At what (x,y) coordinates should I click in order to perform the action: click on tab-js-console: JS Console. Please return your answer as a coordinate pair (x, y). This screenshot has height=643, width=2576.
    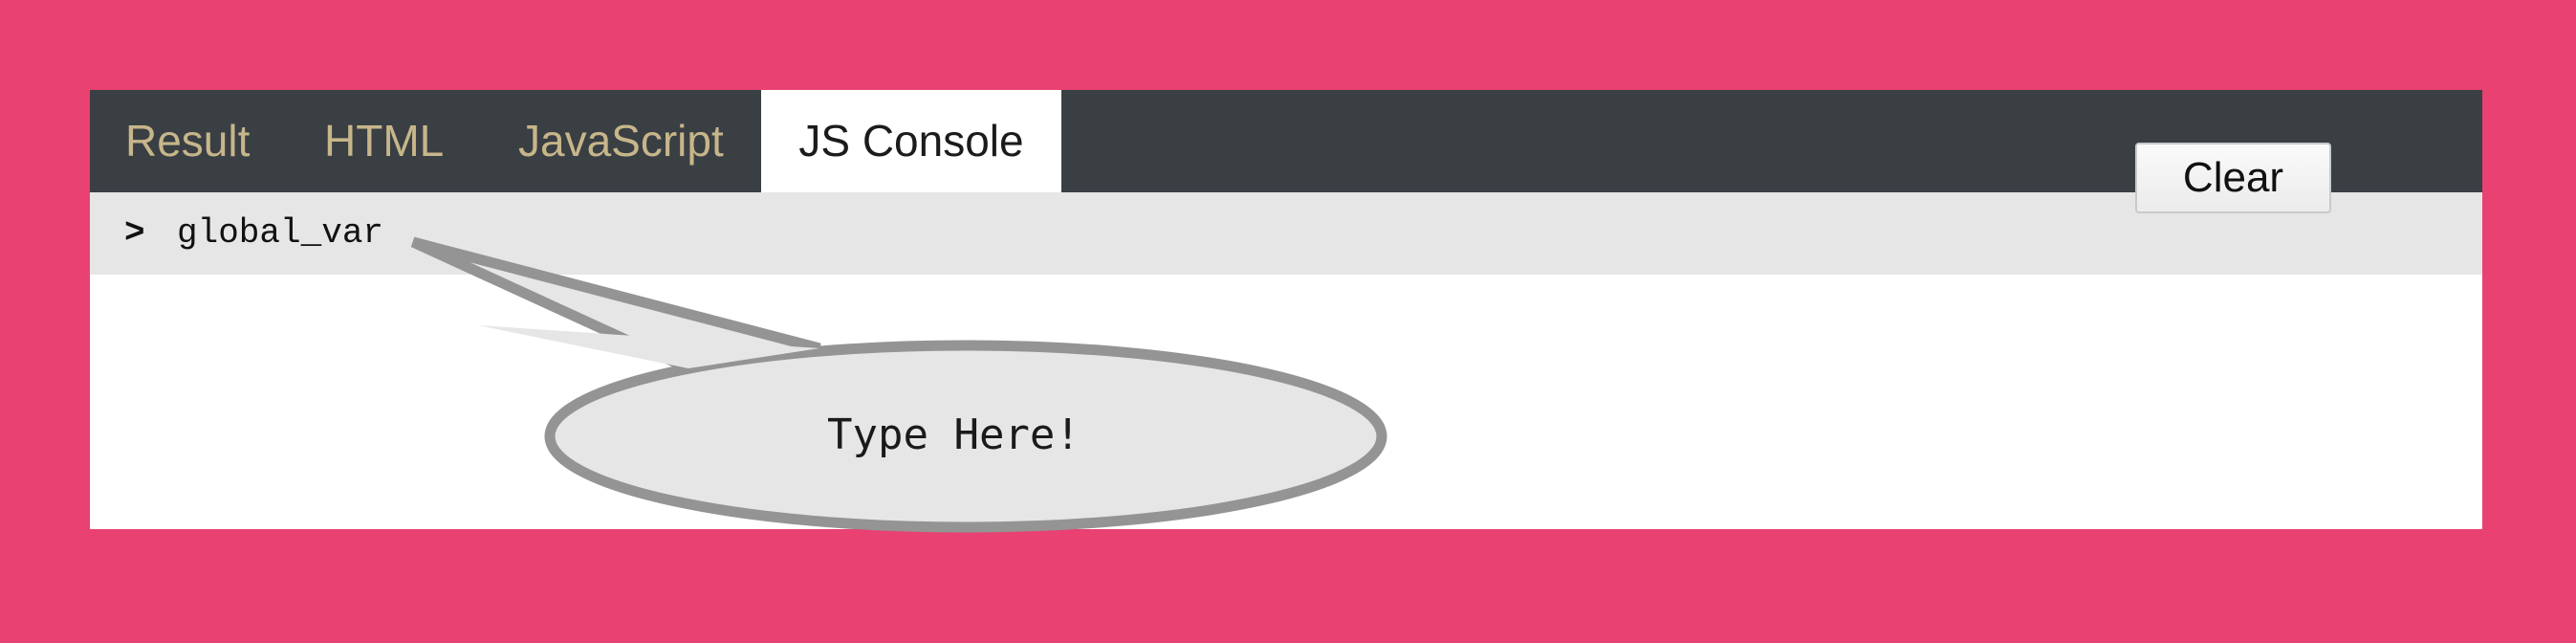
    Looking at the image, I should click on (911, 141).